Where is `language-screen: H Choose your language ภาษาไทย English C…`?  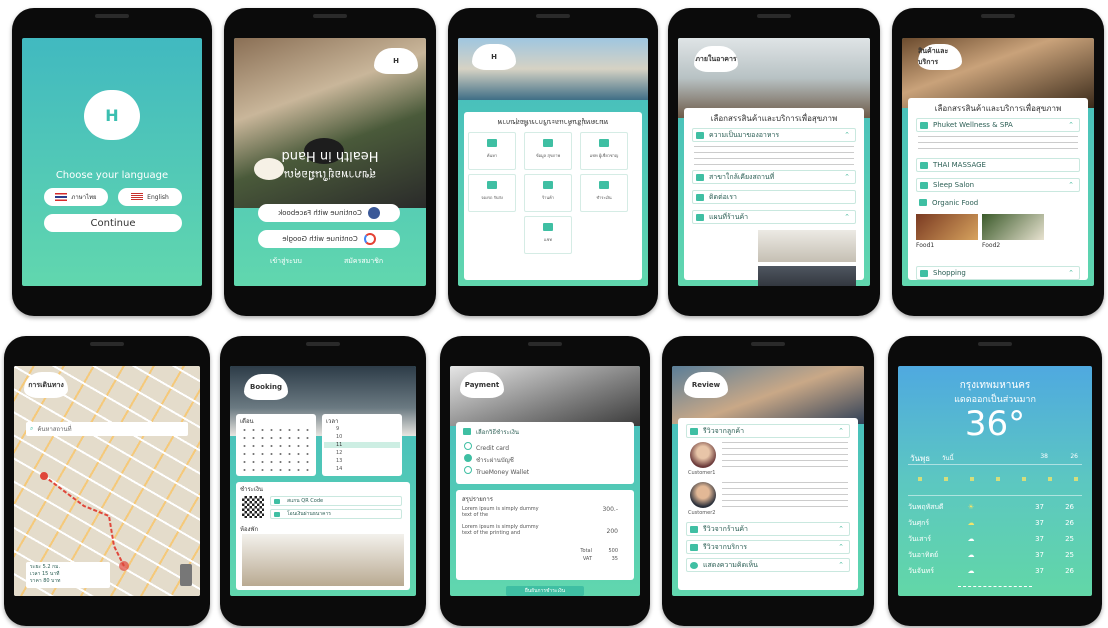
language-screen: H Choose your language ภาษาไทย English C… is located at coordinates (112, 162).